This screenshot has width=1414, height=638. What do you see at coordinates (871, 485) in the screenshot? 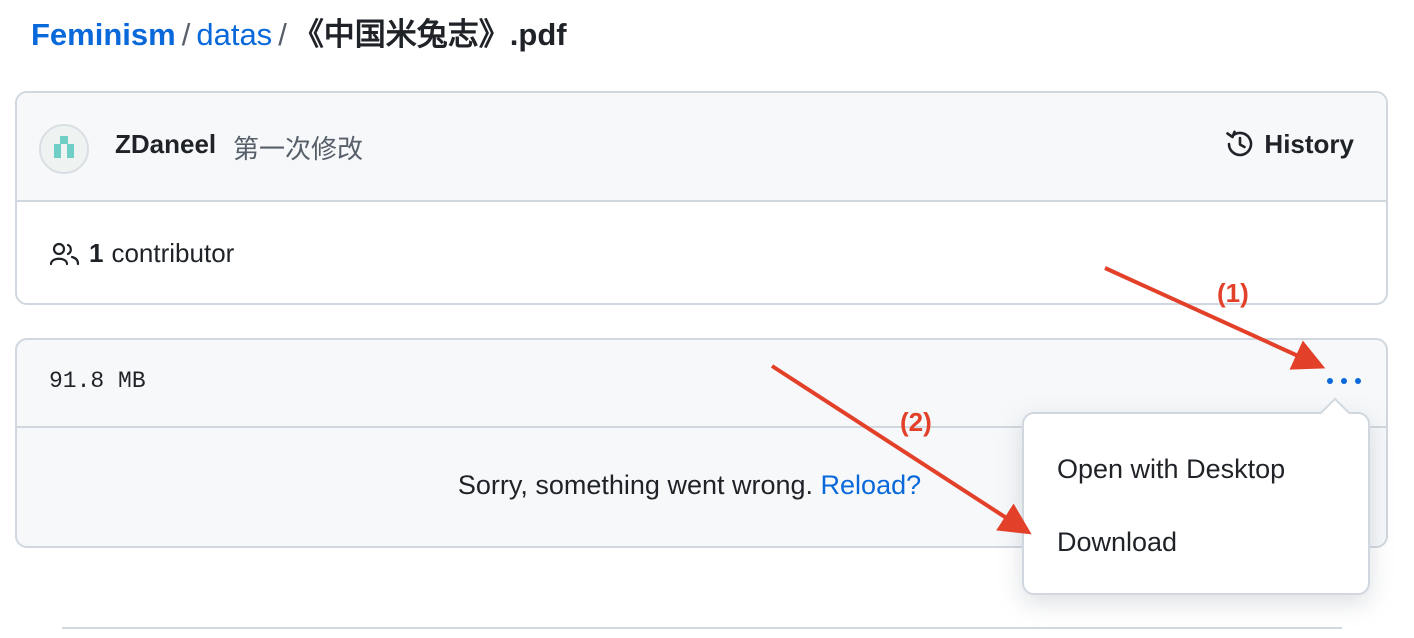
I see `reload-link: Reload?` at bounding box center [871, 485].